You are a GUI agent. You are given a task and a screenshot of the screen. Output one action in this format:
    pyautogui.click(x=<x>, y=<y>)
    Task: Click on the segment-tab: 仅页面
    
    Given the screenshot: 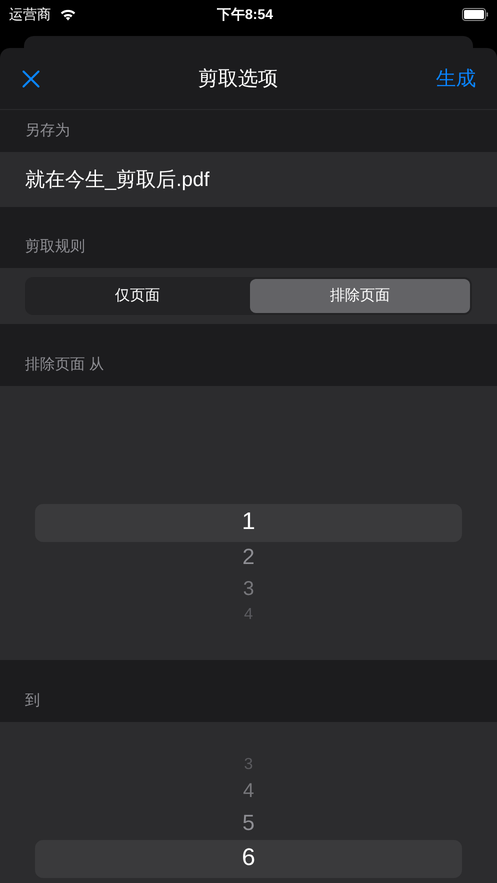 What is the action you would take?
    pyautogui.click(x=137, y=296)
    